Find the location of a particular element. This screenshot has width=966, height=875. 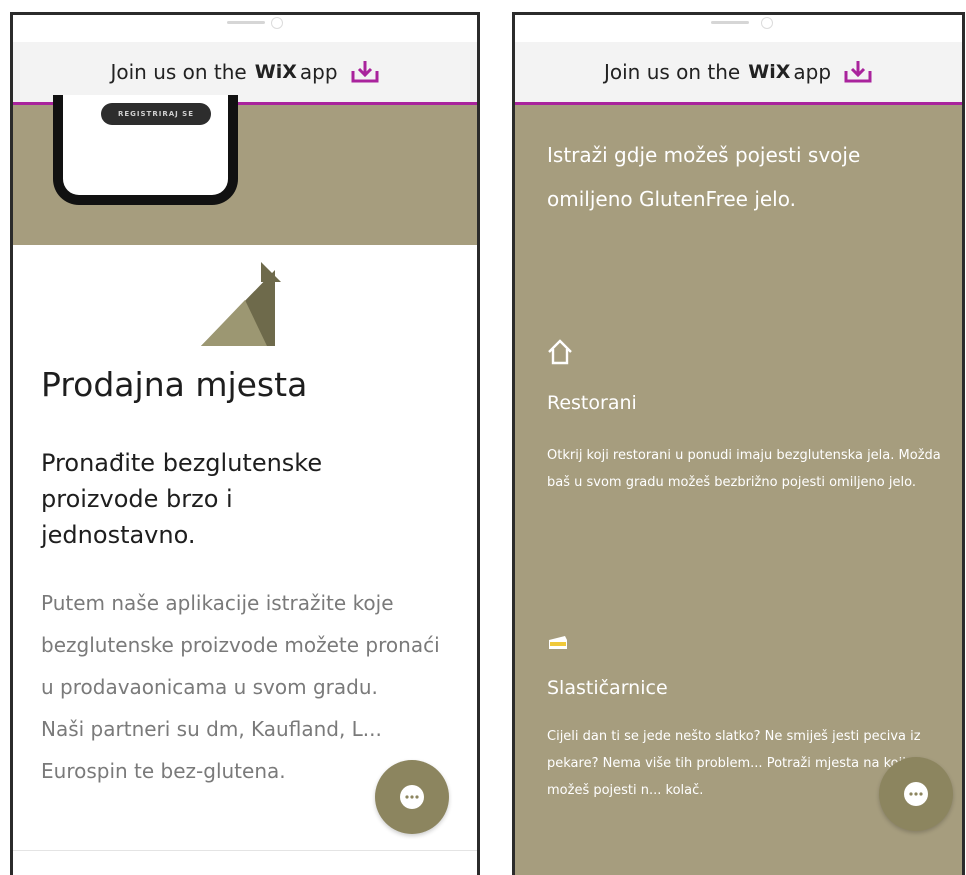

phone-mockup-image: REGISTRIRAJ SE is located at coordinates (145, 150).